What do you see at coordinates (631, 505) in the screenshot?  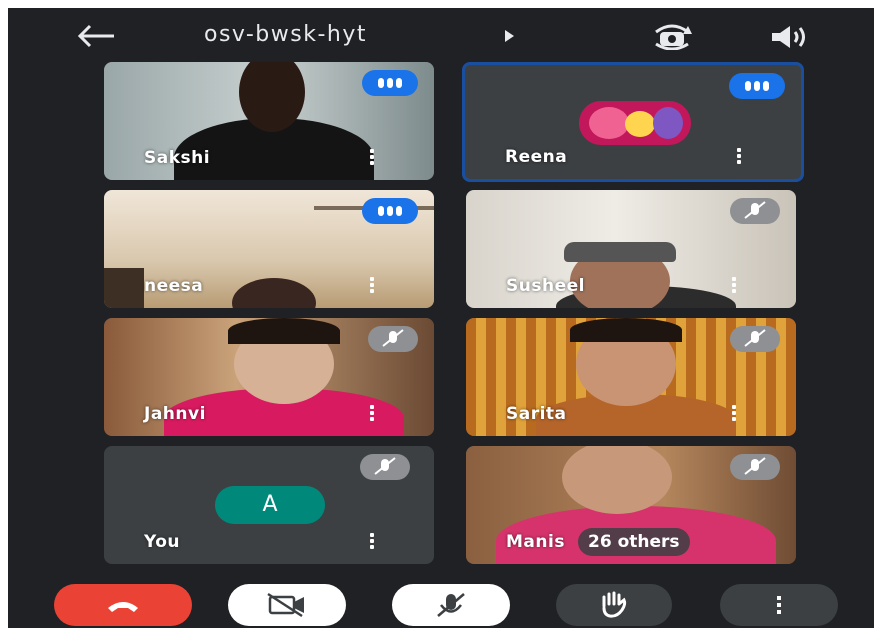 I see `participant-tile: Manis 26 others` at bounding box center [631, 505].